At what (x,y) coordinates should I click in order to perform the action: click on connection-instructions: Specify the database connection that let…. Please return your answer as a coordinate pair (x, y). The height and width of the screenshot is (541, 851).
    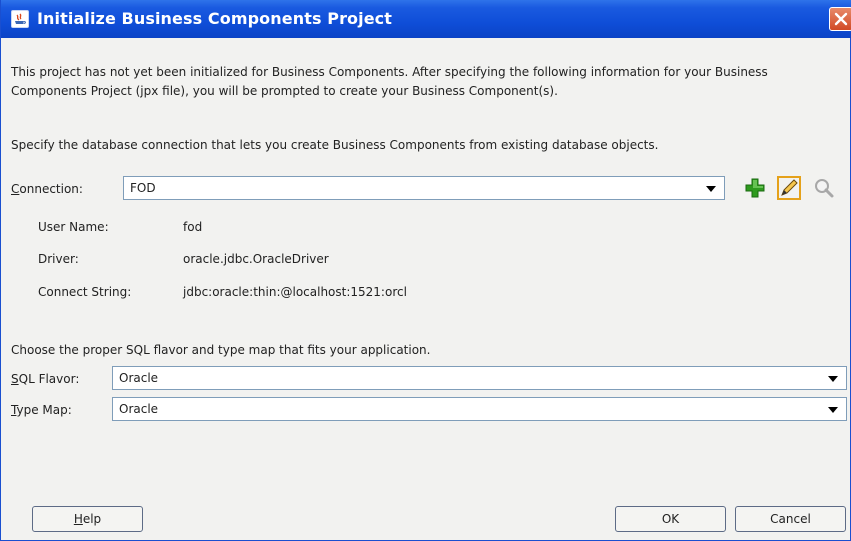
    Looking at the image, I should click on (335, 145).